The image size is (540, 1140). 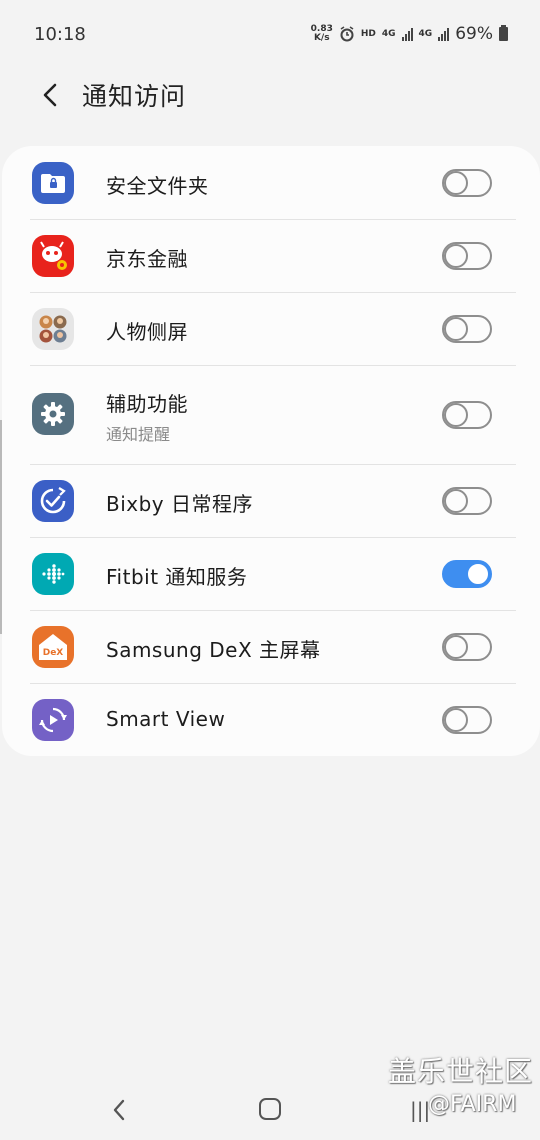 I want to click on svg-text: DeX, so click(x=53, y=653).